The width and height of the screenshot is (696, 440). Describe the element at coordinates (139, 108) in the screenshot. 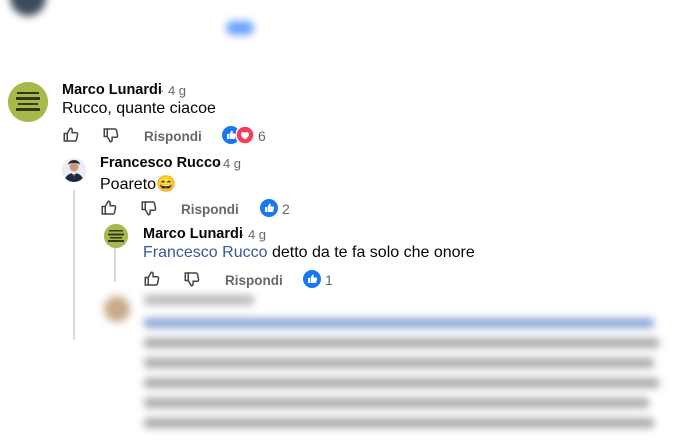

I see `comment-text: Rucco, quante ciacoe` at that location.